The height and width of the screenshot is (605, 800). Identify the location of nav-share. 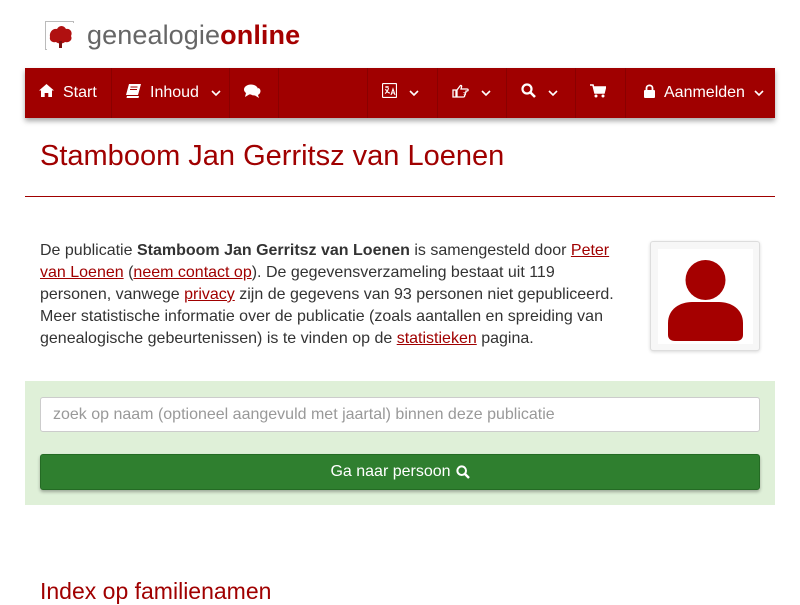
(472, 93).